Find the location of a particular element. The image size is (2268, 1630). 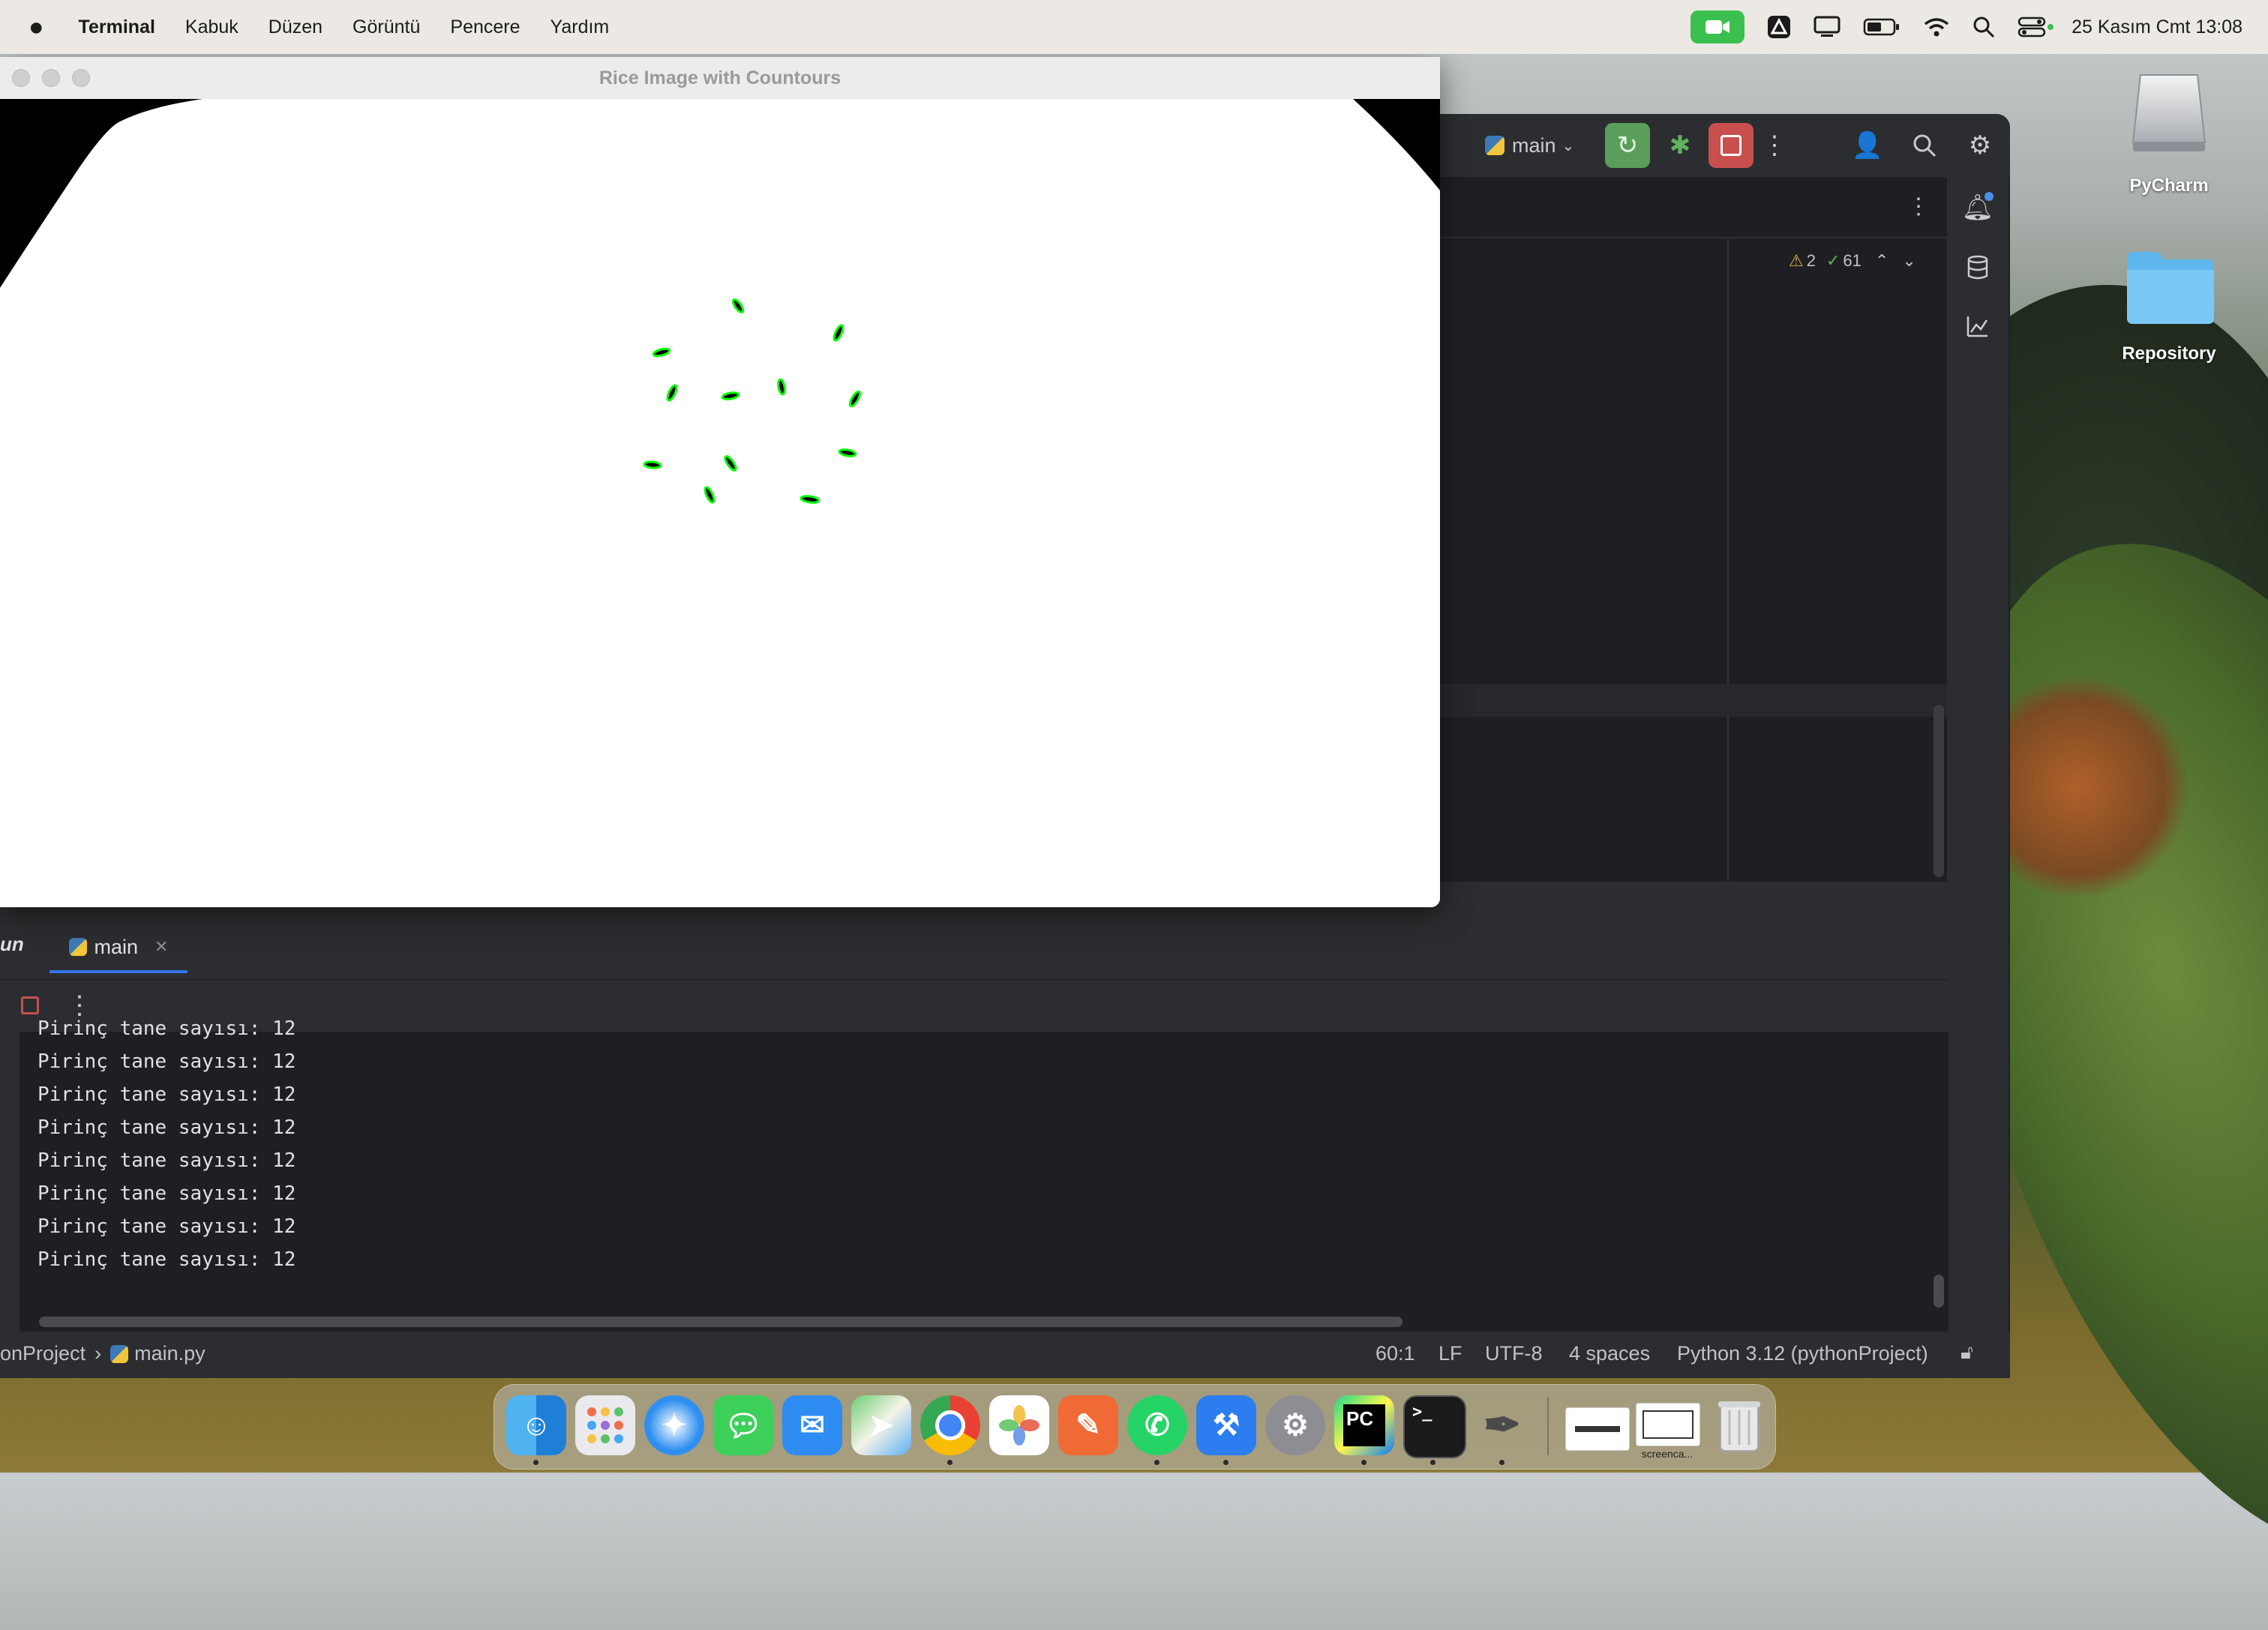

hard-drive-icon is located at coordinates (2169, 112).